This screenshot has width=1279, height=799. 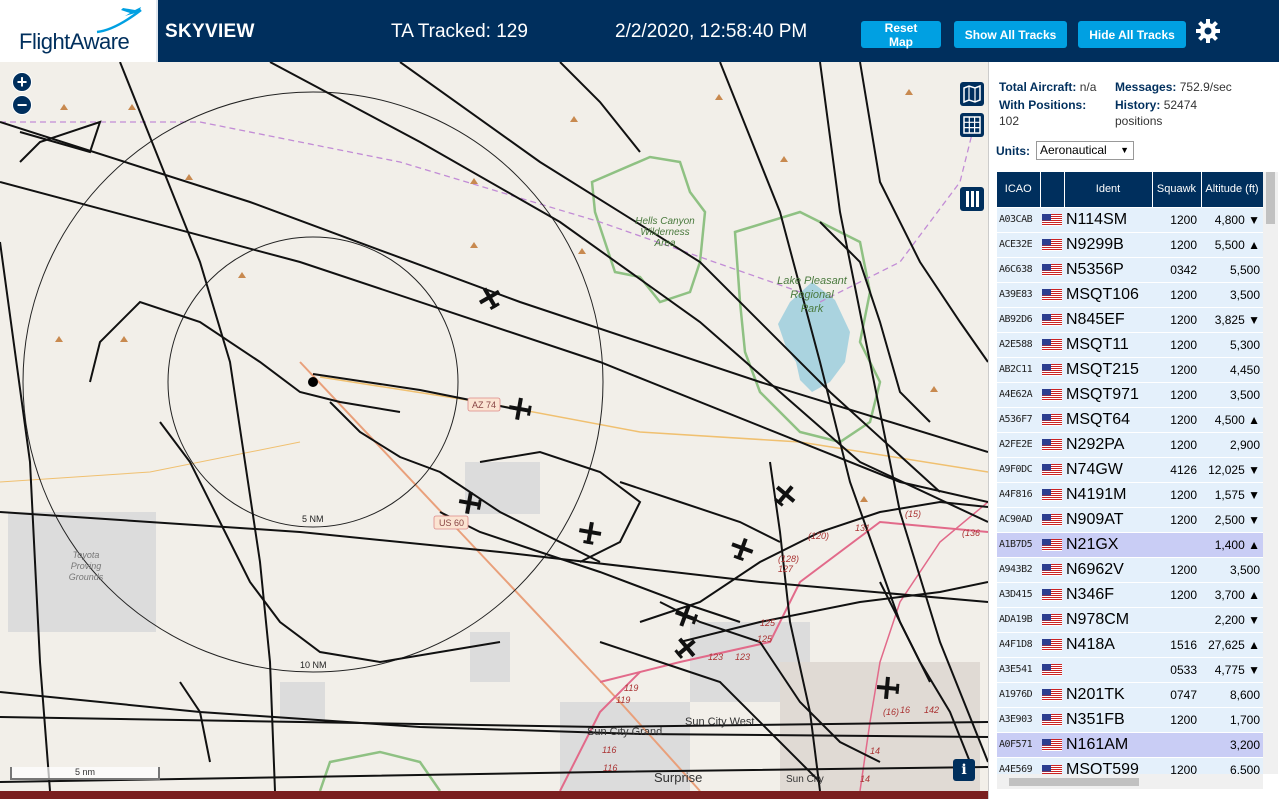 I want to click on table-row: ADA19B N978CM 2,200 ▼, so click(x=1130, y=619).